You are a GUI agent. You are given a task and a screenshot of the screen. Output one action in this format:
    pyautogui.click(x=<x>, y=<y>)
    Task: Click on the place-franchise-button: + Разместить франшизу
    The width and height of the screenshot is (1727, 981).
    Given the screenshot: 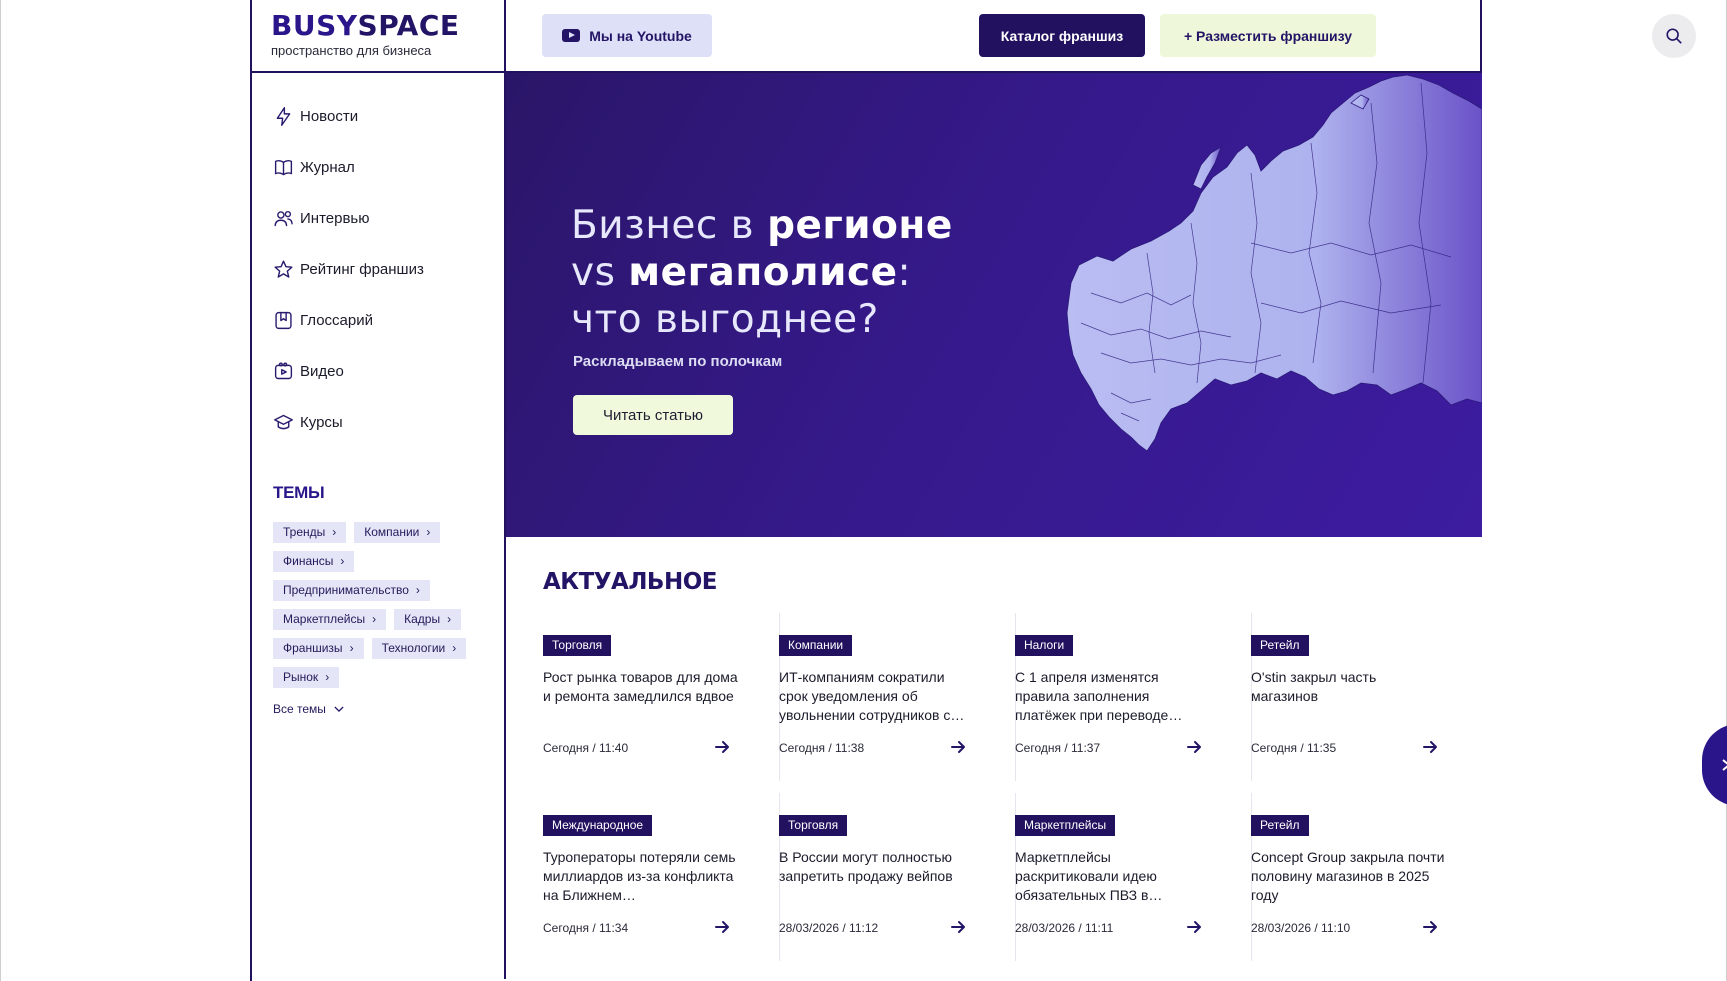 What is the action you would take?
    pyautogui.click(x=1268, y=35)
    